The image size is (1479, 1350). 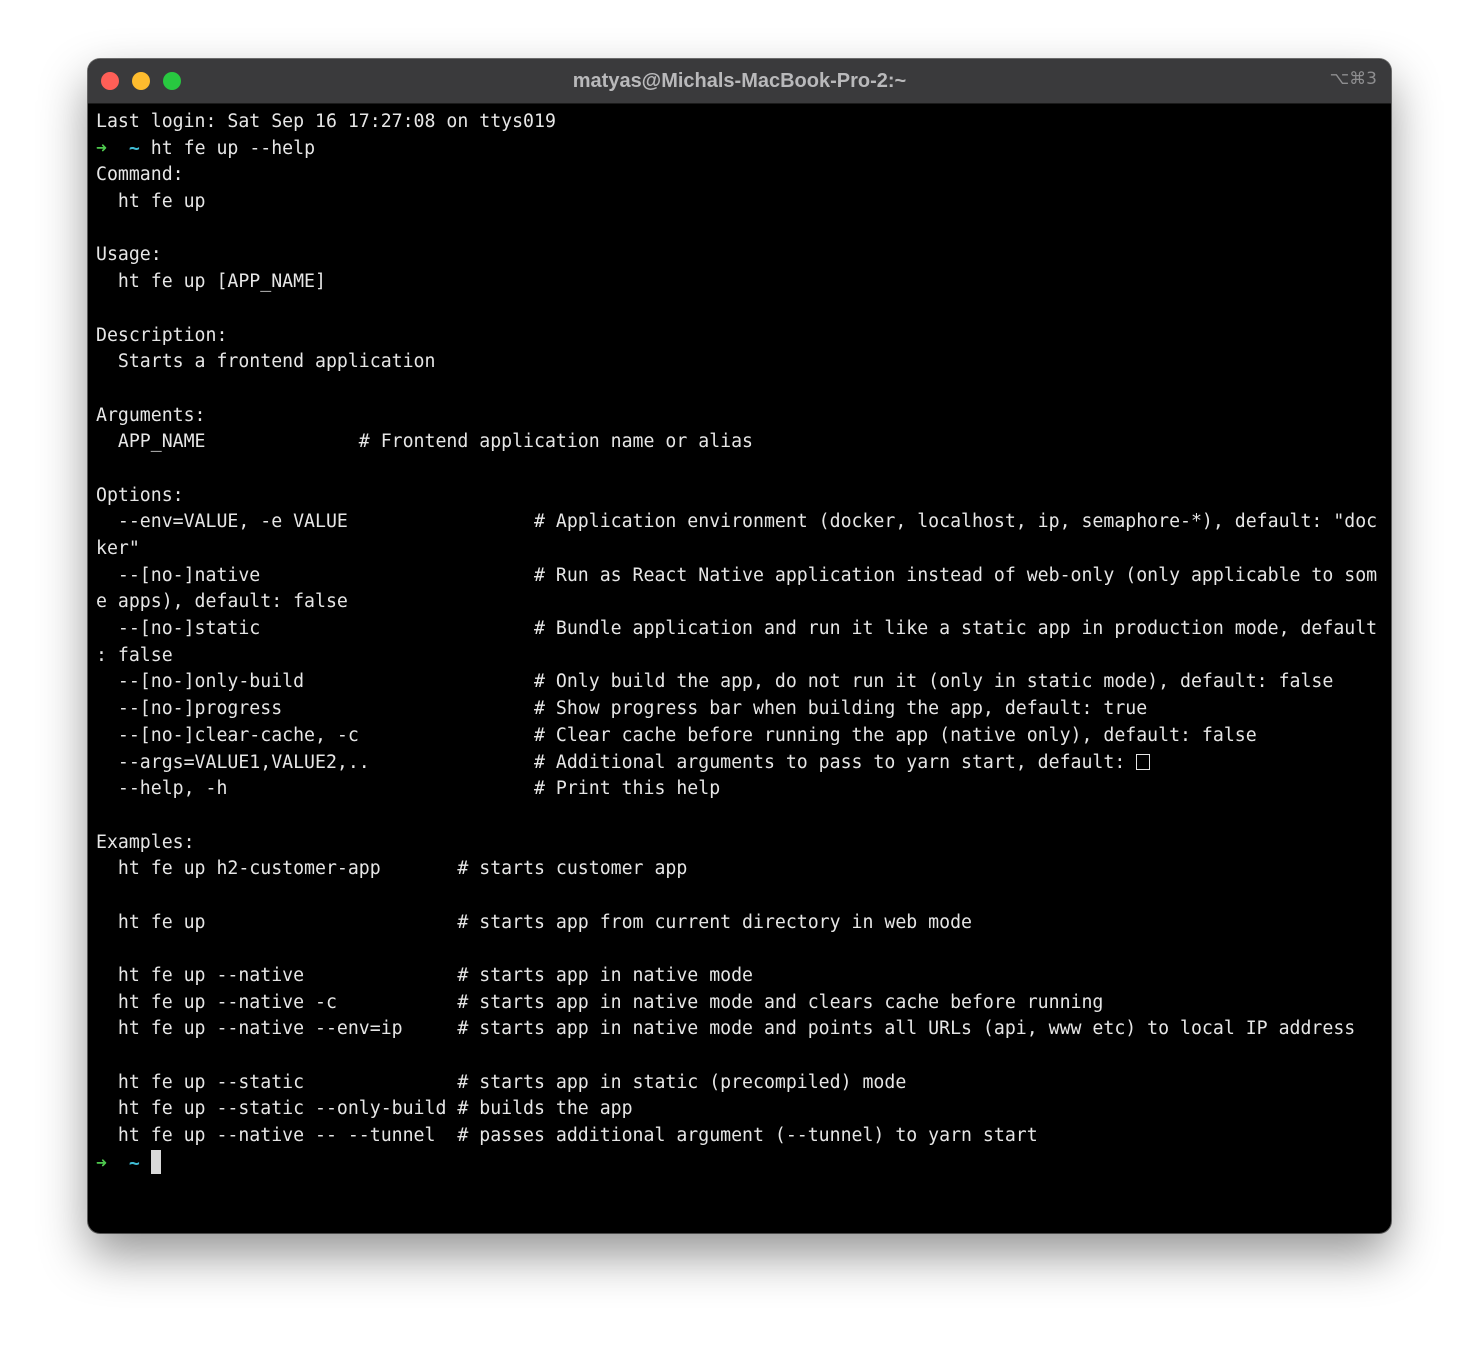 What do you see at coordinates (151, 202) in the screenshot?
I see `command-text: ht fe up` at bounding box center [151, 202].